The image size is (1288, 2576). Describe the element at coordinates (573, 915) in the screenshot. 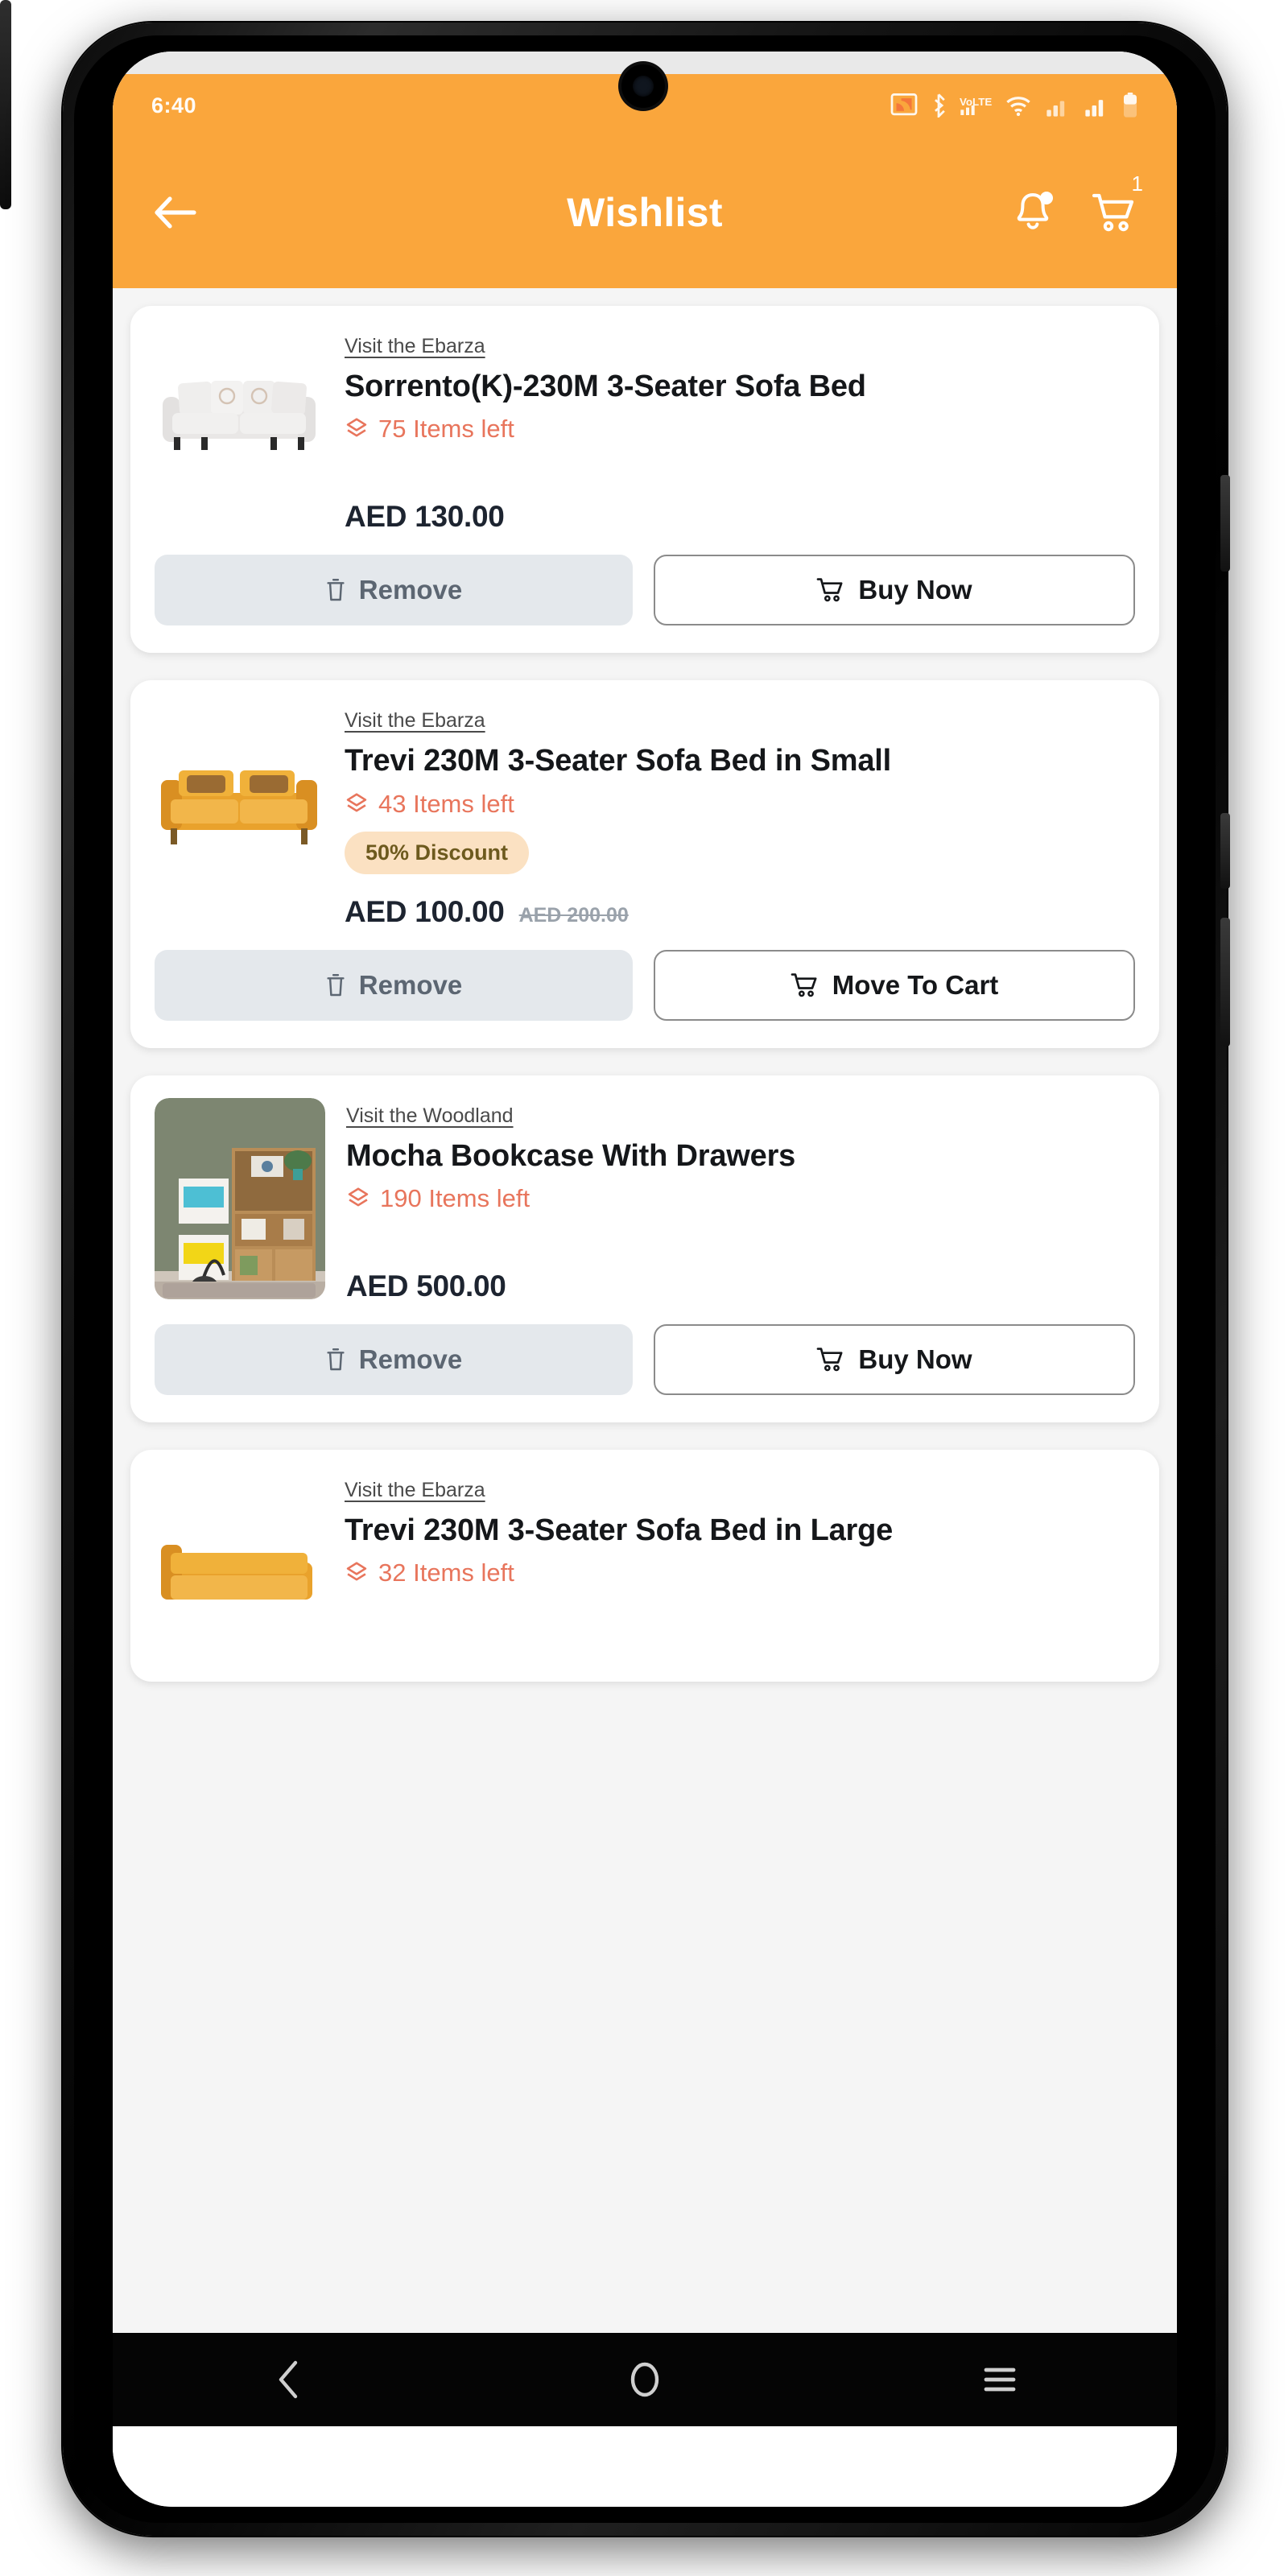

I see `product-old-price: AED 200.00` at that location.